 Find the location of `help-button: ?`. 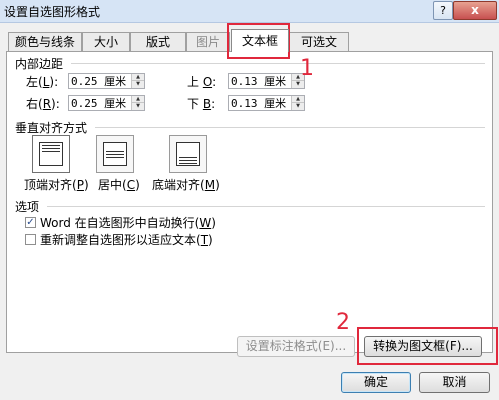

help-button: ? is located at coordinates (443, 10).